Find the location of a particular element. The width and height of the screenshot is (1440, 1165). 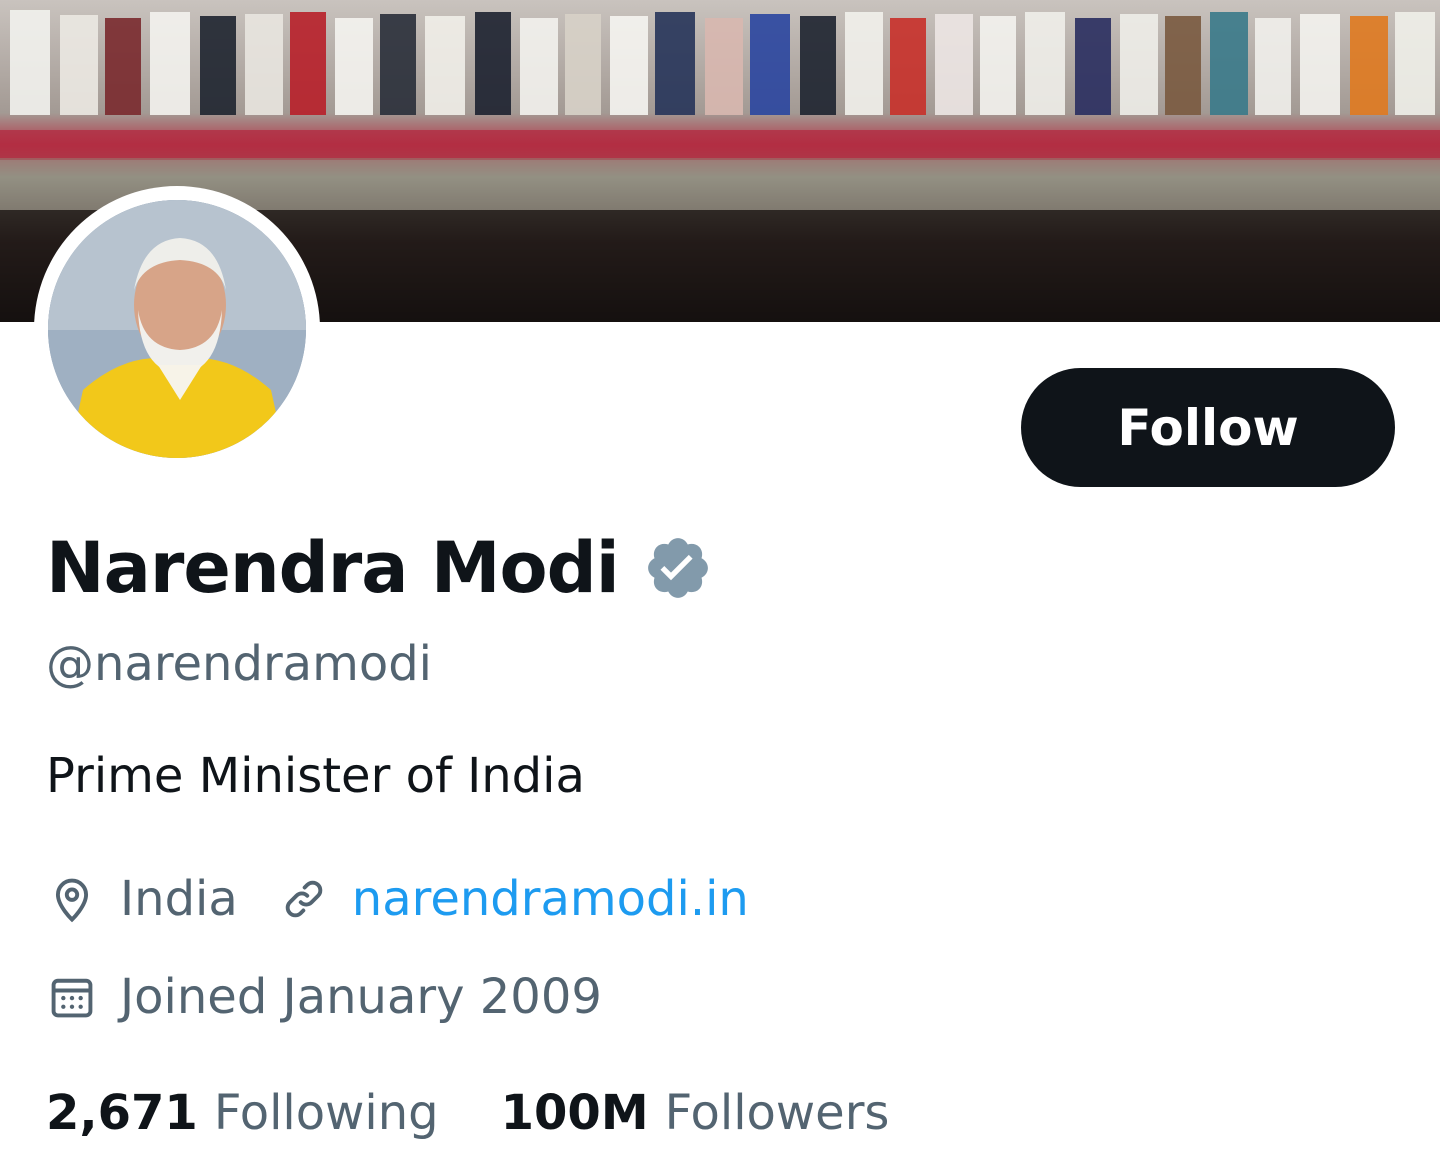

following-count: 2,671 is located at coordinates (122, 1113).